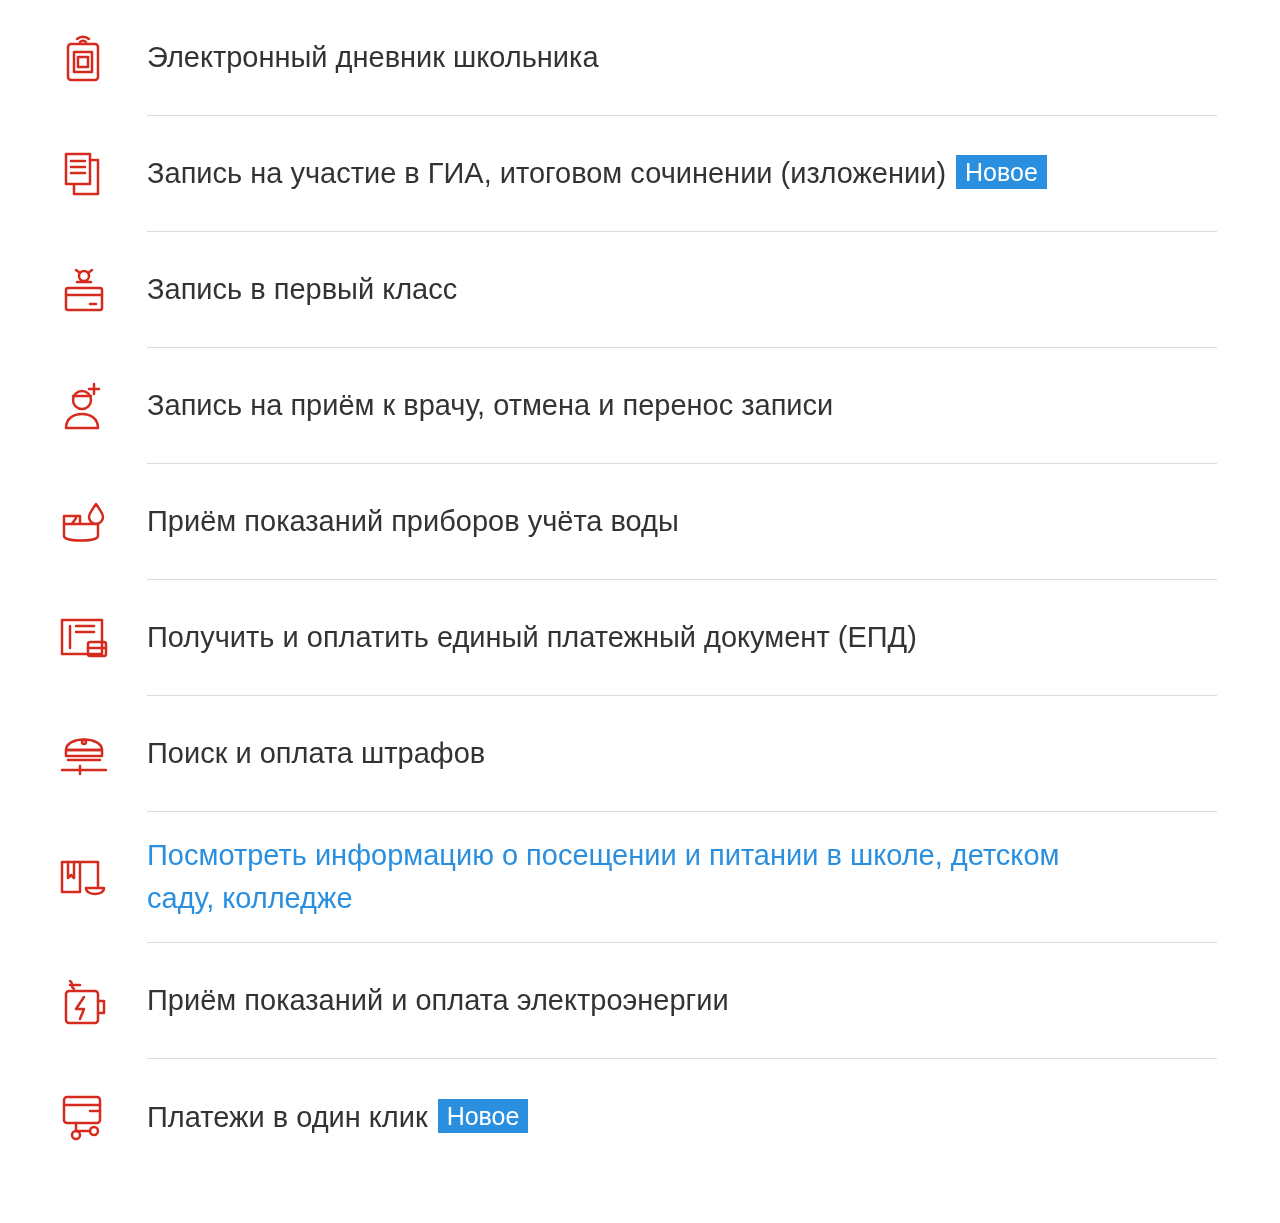 This screenshot has width=1280, height=1223. What do you see at coordinates (547, 173) in the screenshot?
I see `service-title: Запись на участие в ГИА, итоговом сочинении (изложении)` at bounding box center [547, 173].